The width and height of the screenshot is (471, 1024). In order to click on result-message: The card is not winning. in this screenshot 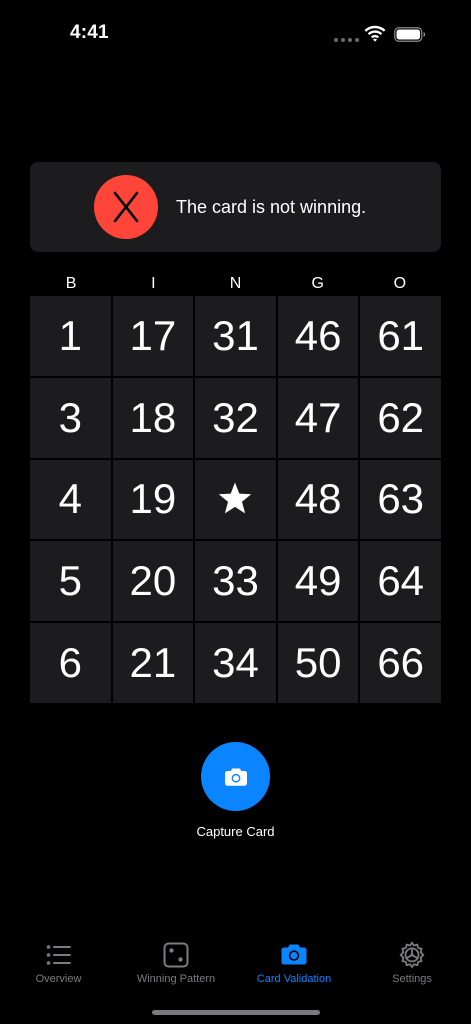, I will do `click(271, 207)`.